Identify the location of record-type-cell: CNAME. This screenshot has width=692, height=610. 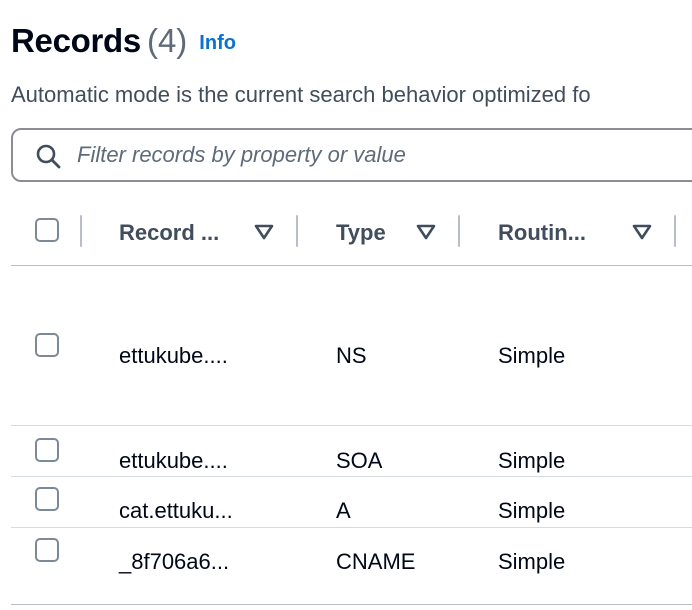
(376, 561).